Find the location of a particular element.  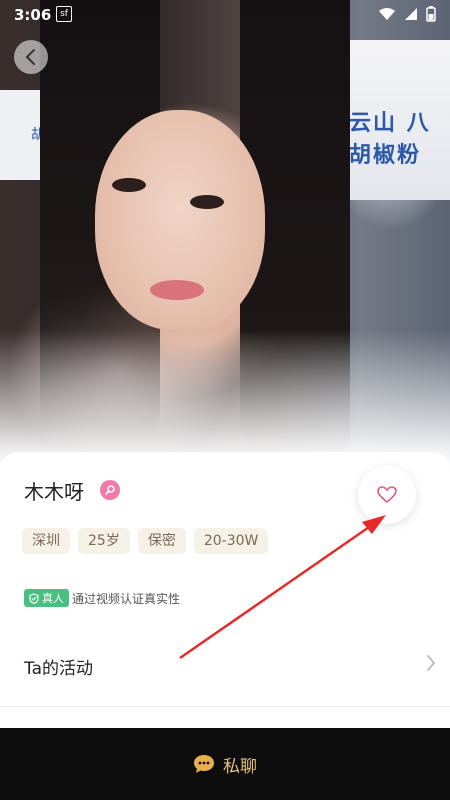

status-bar: 3:06 sf is located at coordinates (225, 15).